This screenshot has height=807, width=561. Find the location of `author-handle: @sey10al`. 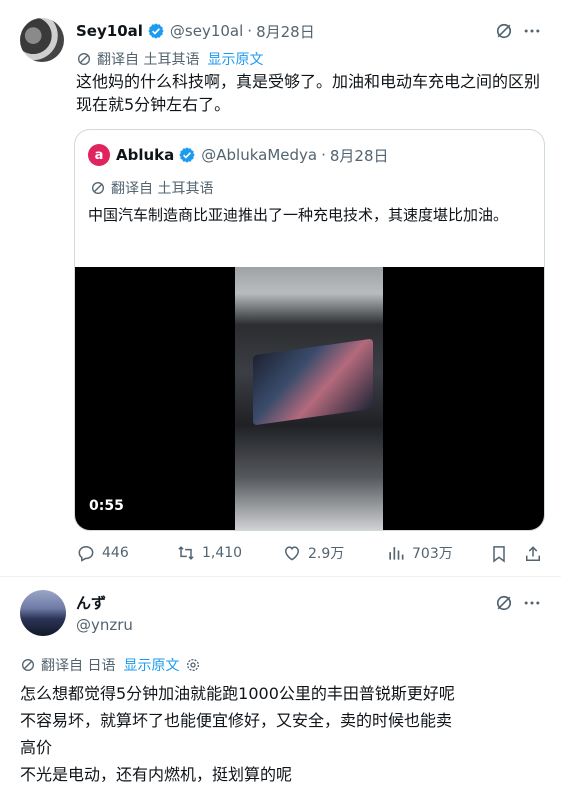

author-handle: @sey10al is located at coordinates (206, 31).